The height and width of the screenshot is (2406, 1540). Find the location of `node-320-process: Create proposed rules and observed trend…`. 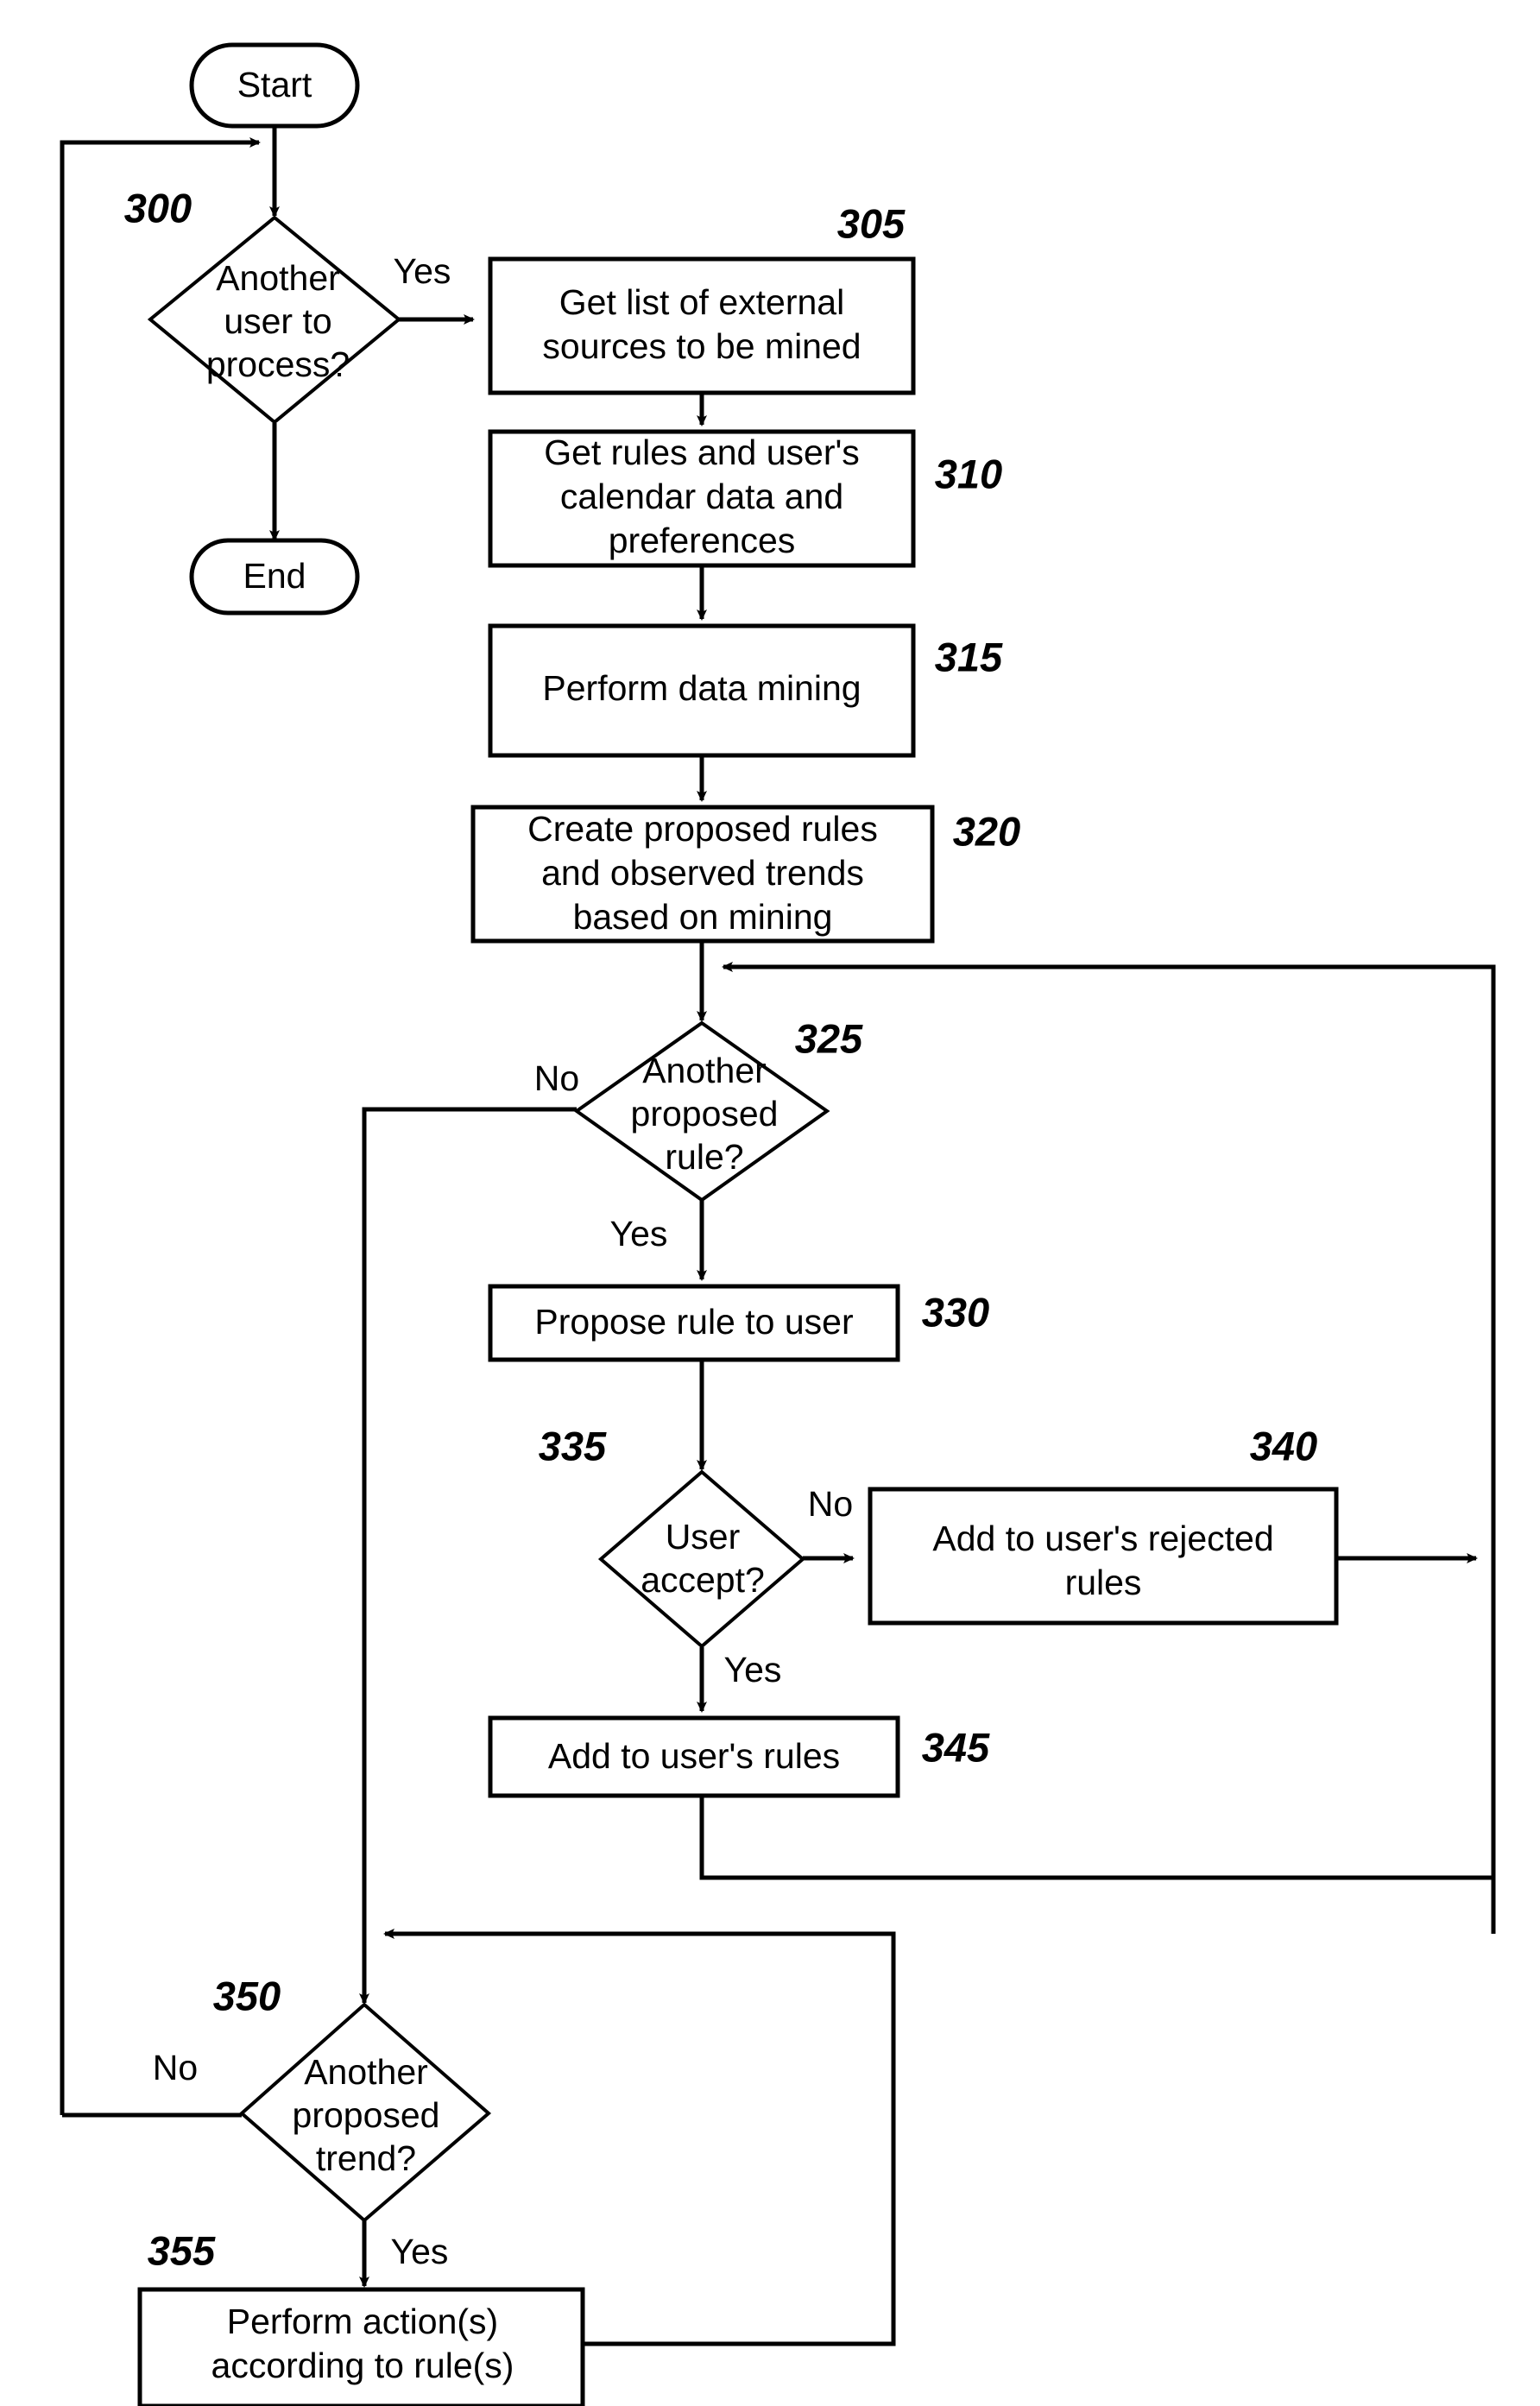

node-320-process: Create proposed rules and observed trend… is located at coordinates (745, 874).